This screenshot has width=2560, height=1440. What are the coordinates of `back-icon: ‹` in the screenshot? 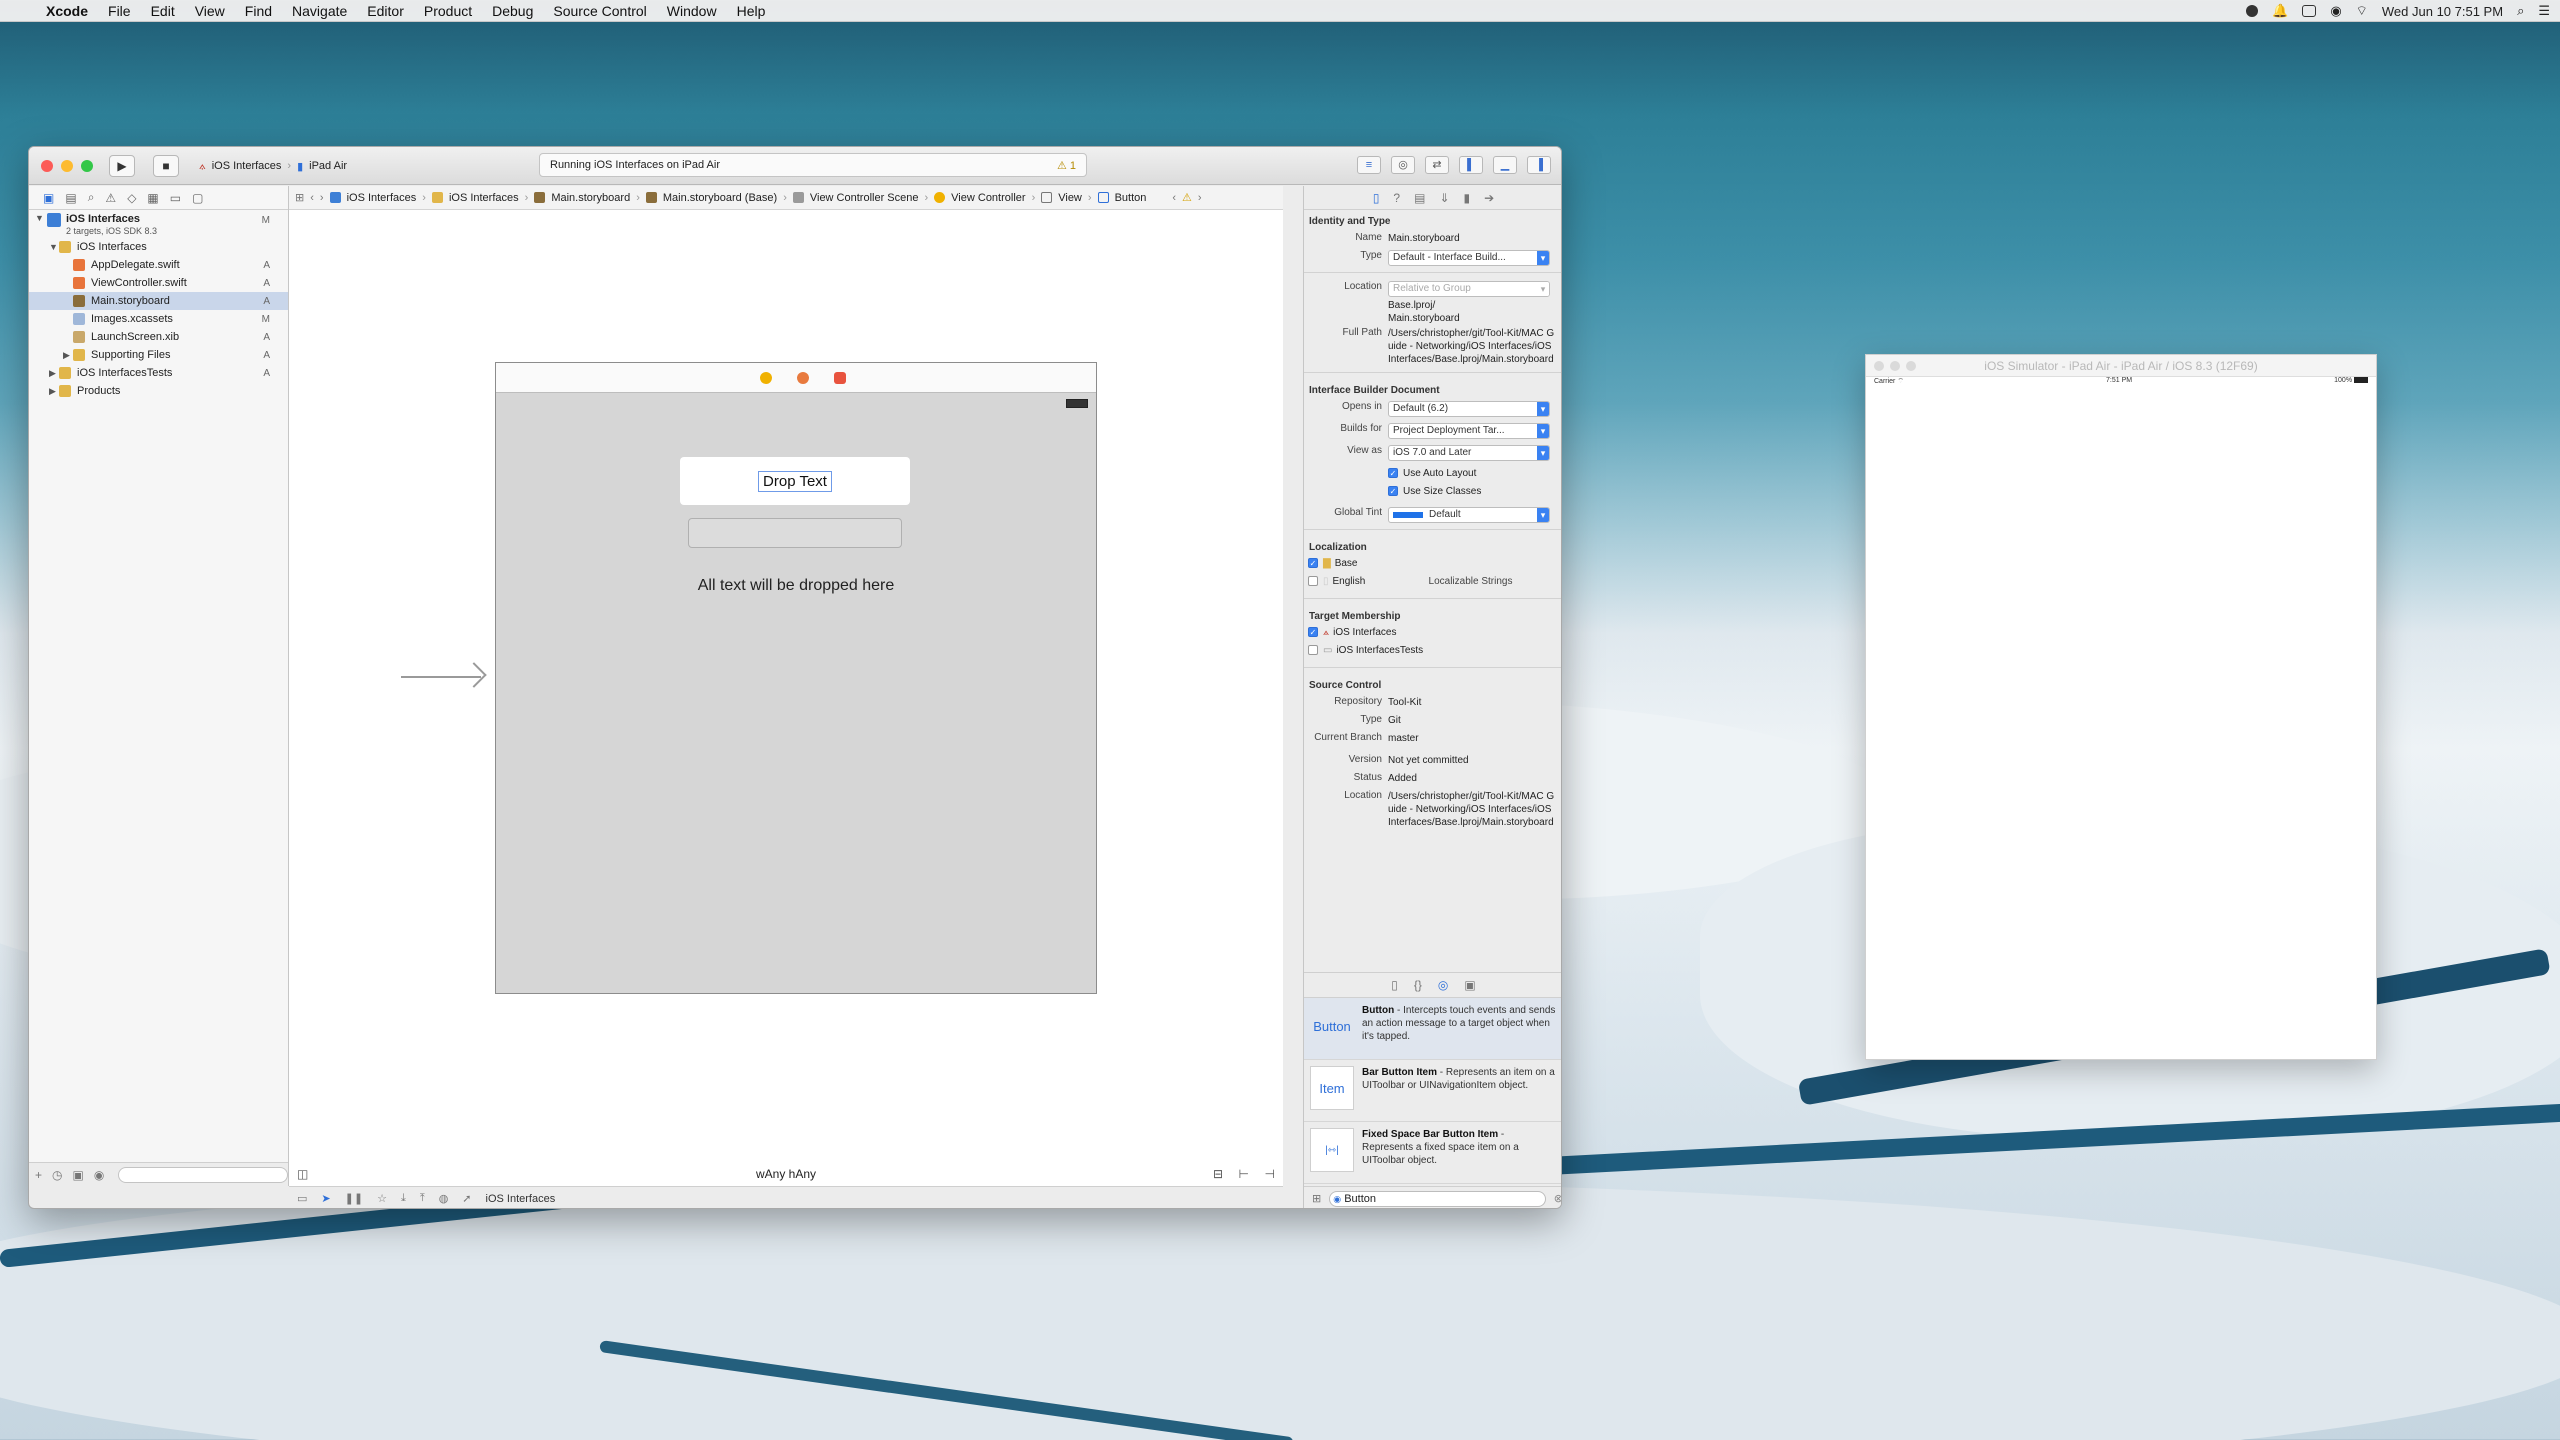 It's located at (312, 198).